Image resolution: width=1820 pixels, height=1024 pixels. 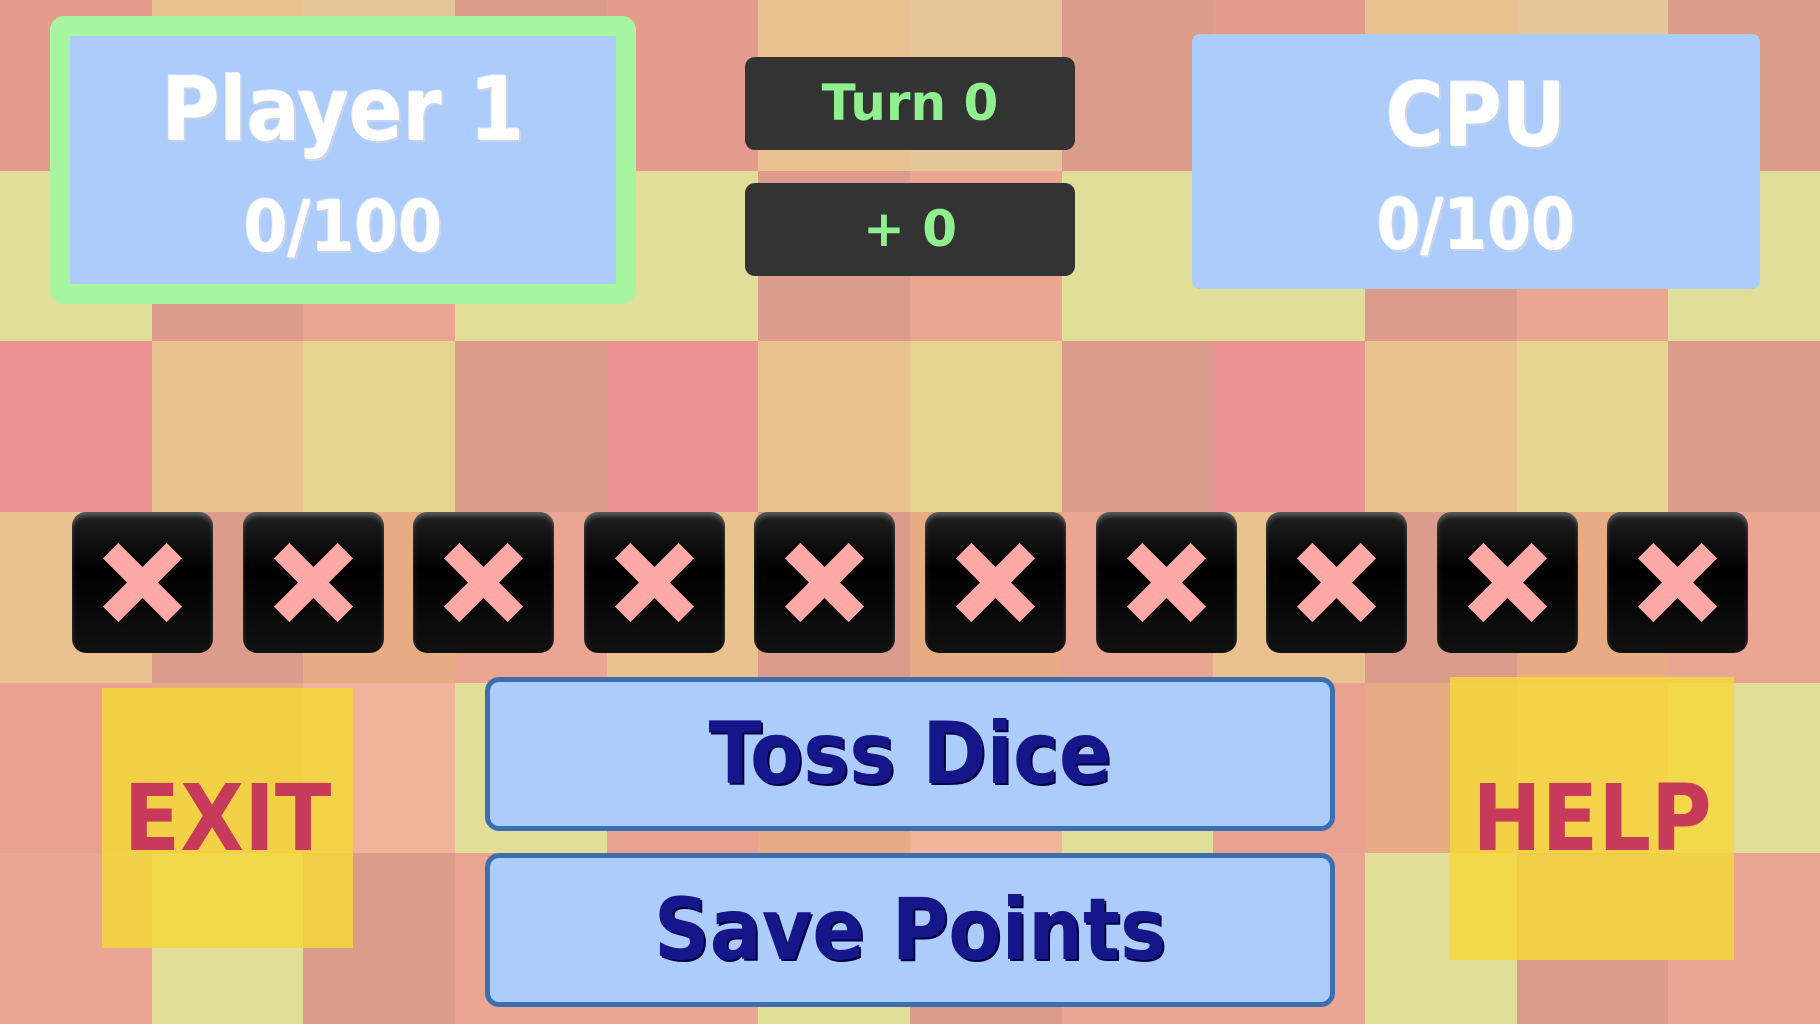 I want to click on player-score-panel: Player 1 0/100, so click(x=343, y=160).